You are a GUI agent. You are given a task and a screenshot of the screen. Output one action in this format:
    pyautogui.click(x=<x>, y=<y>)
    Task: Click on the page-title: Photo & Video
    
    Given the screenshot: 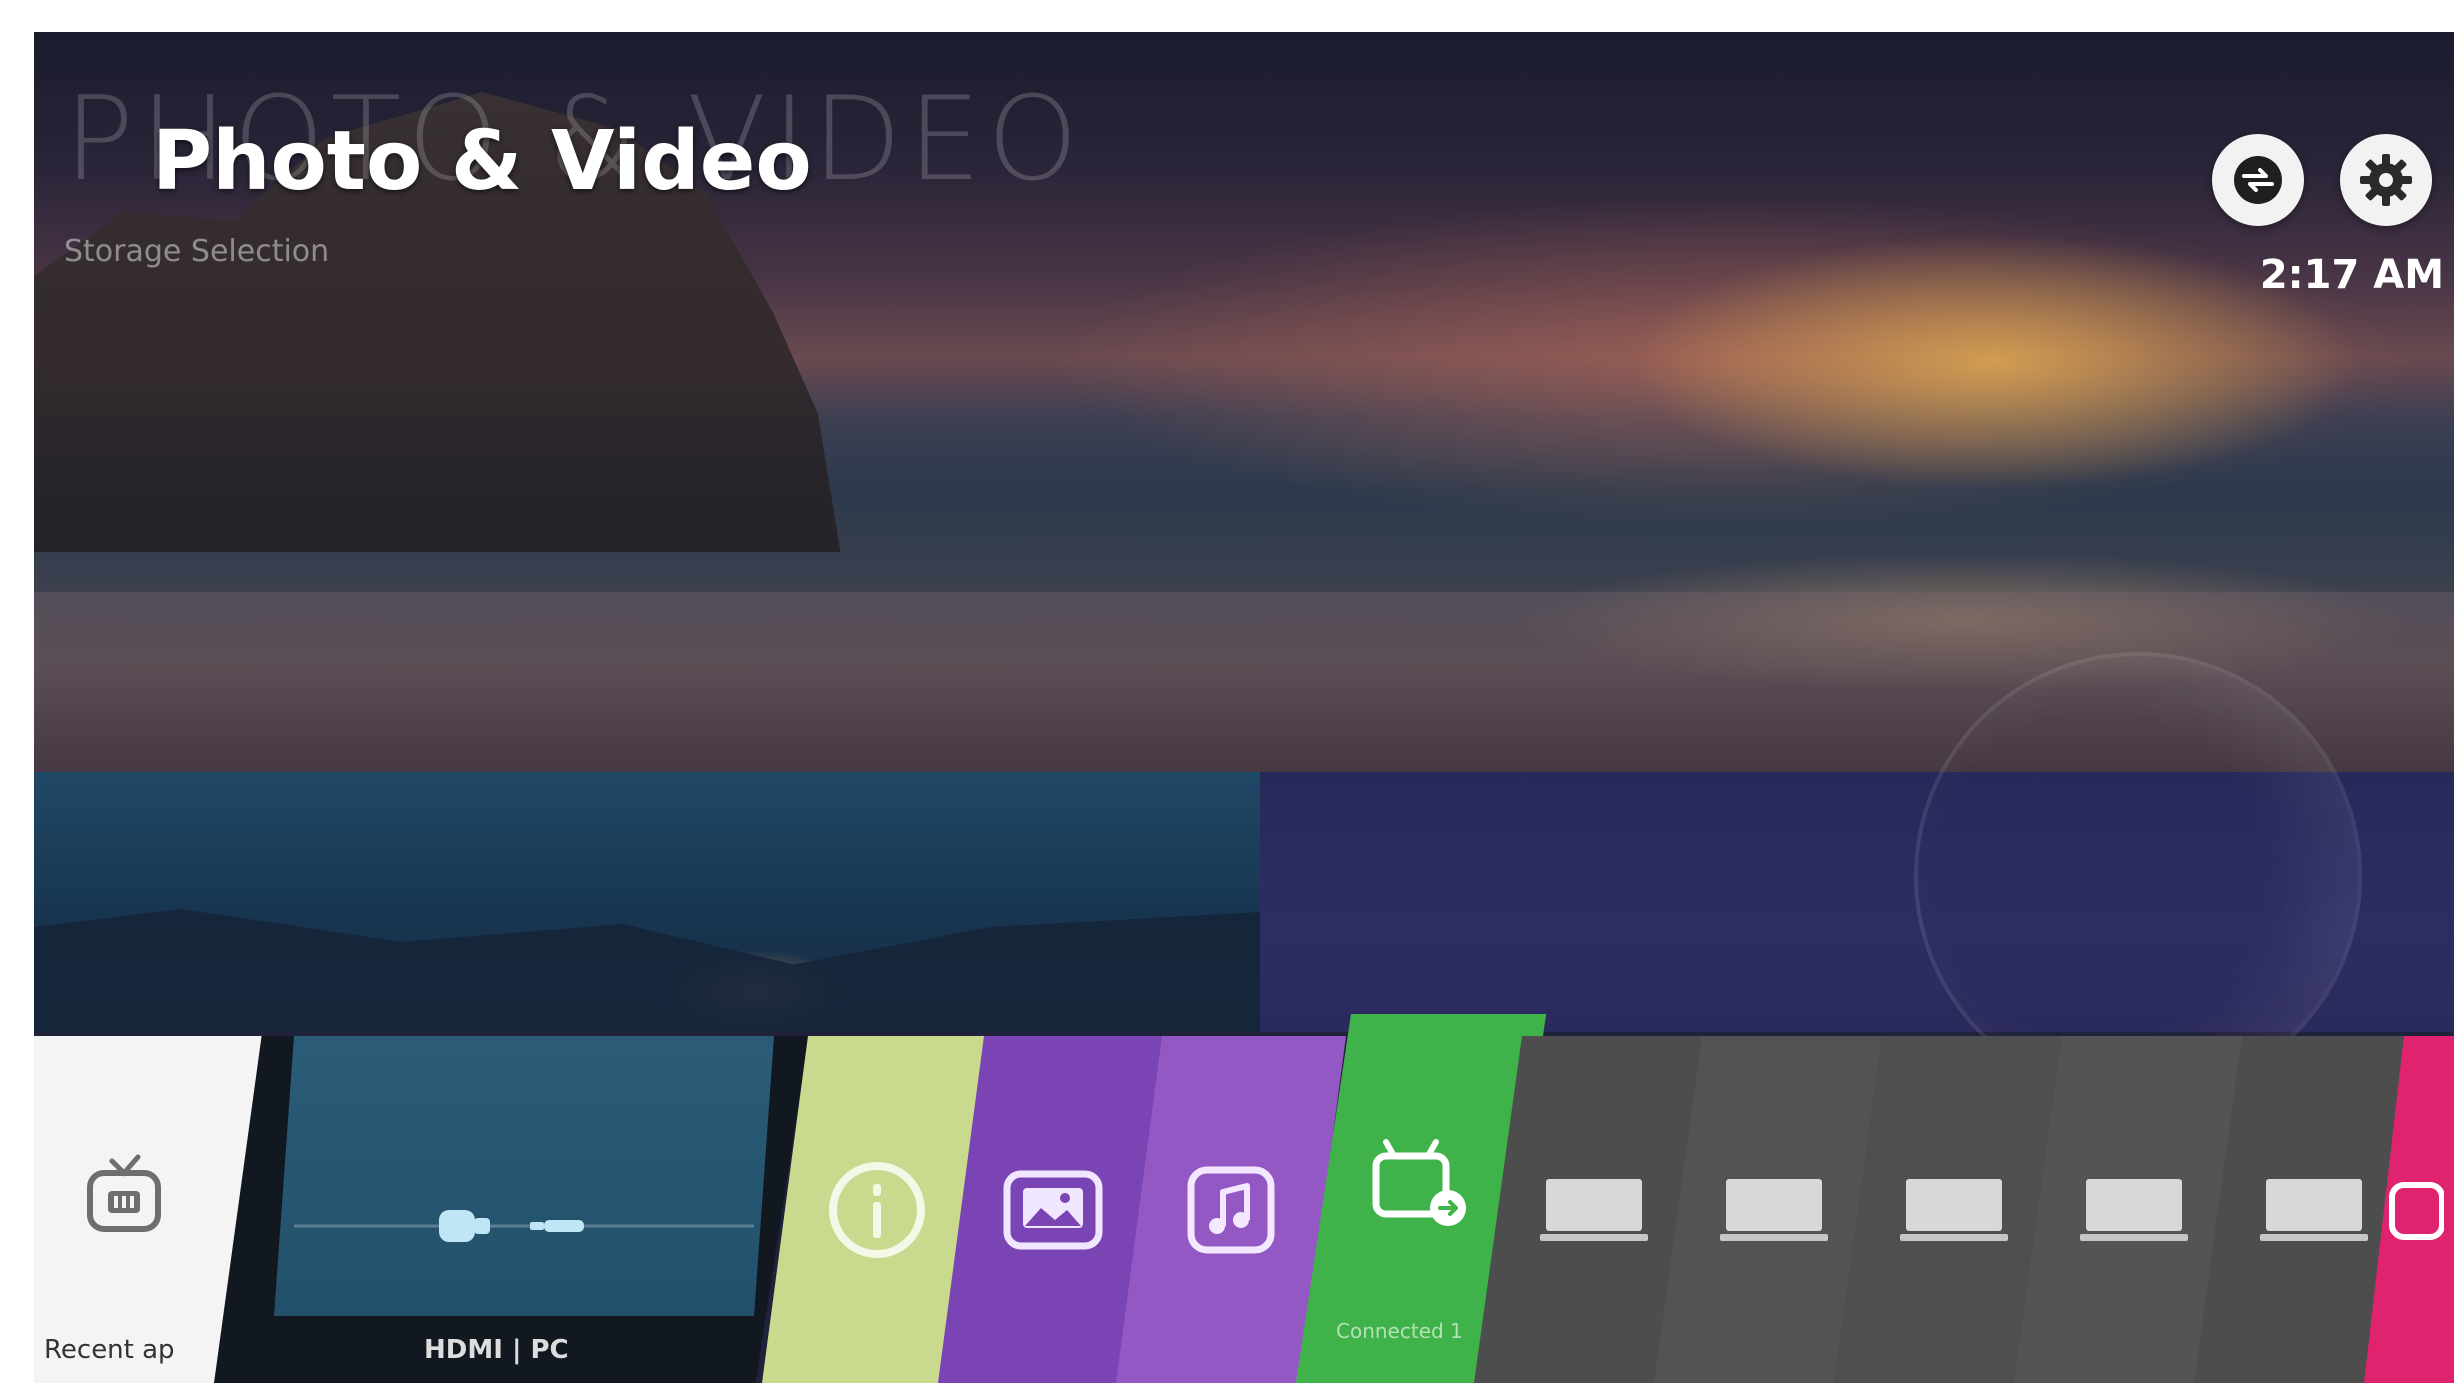 What is the action you would take?
    pyautogui.click(x=482, y=161)
    